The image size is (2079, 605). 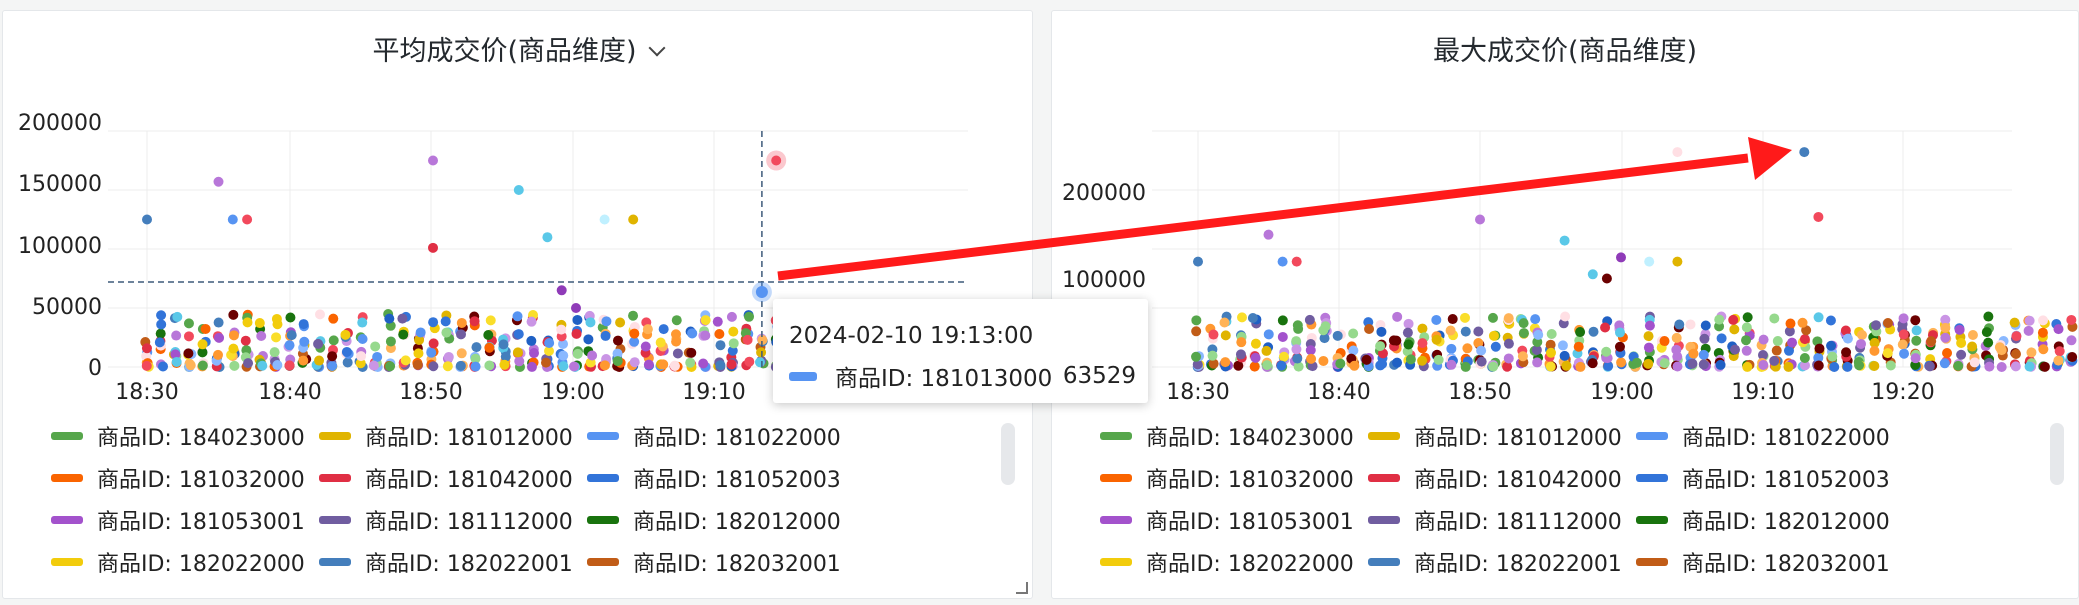 What do you see at coordinates (962, 376) in the screenshot?
I see `tooltip-row: 商品ID: 181013000 63529` at bounding box center [962, 376].